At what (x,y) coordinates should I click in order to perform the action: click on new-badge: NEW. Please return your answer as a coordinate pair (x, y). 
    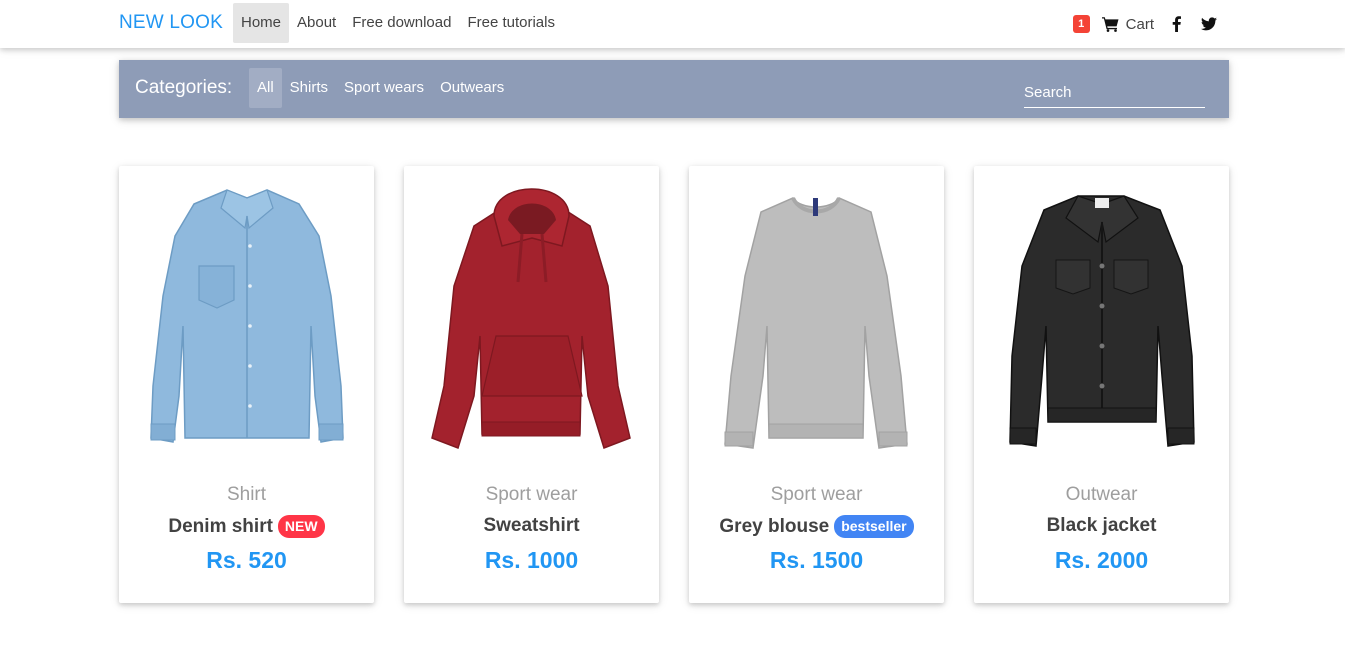
    Looking at the image, I should click on (301, 526).